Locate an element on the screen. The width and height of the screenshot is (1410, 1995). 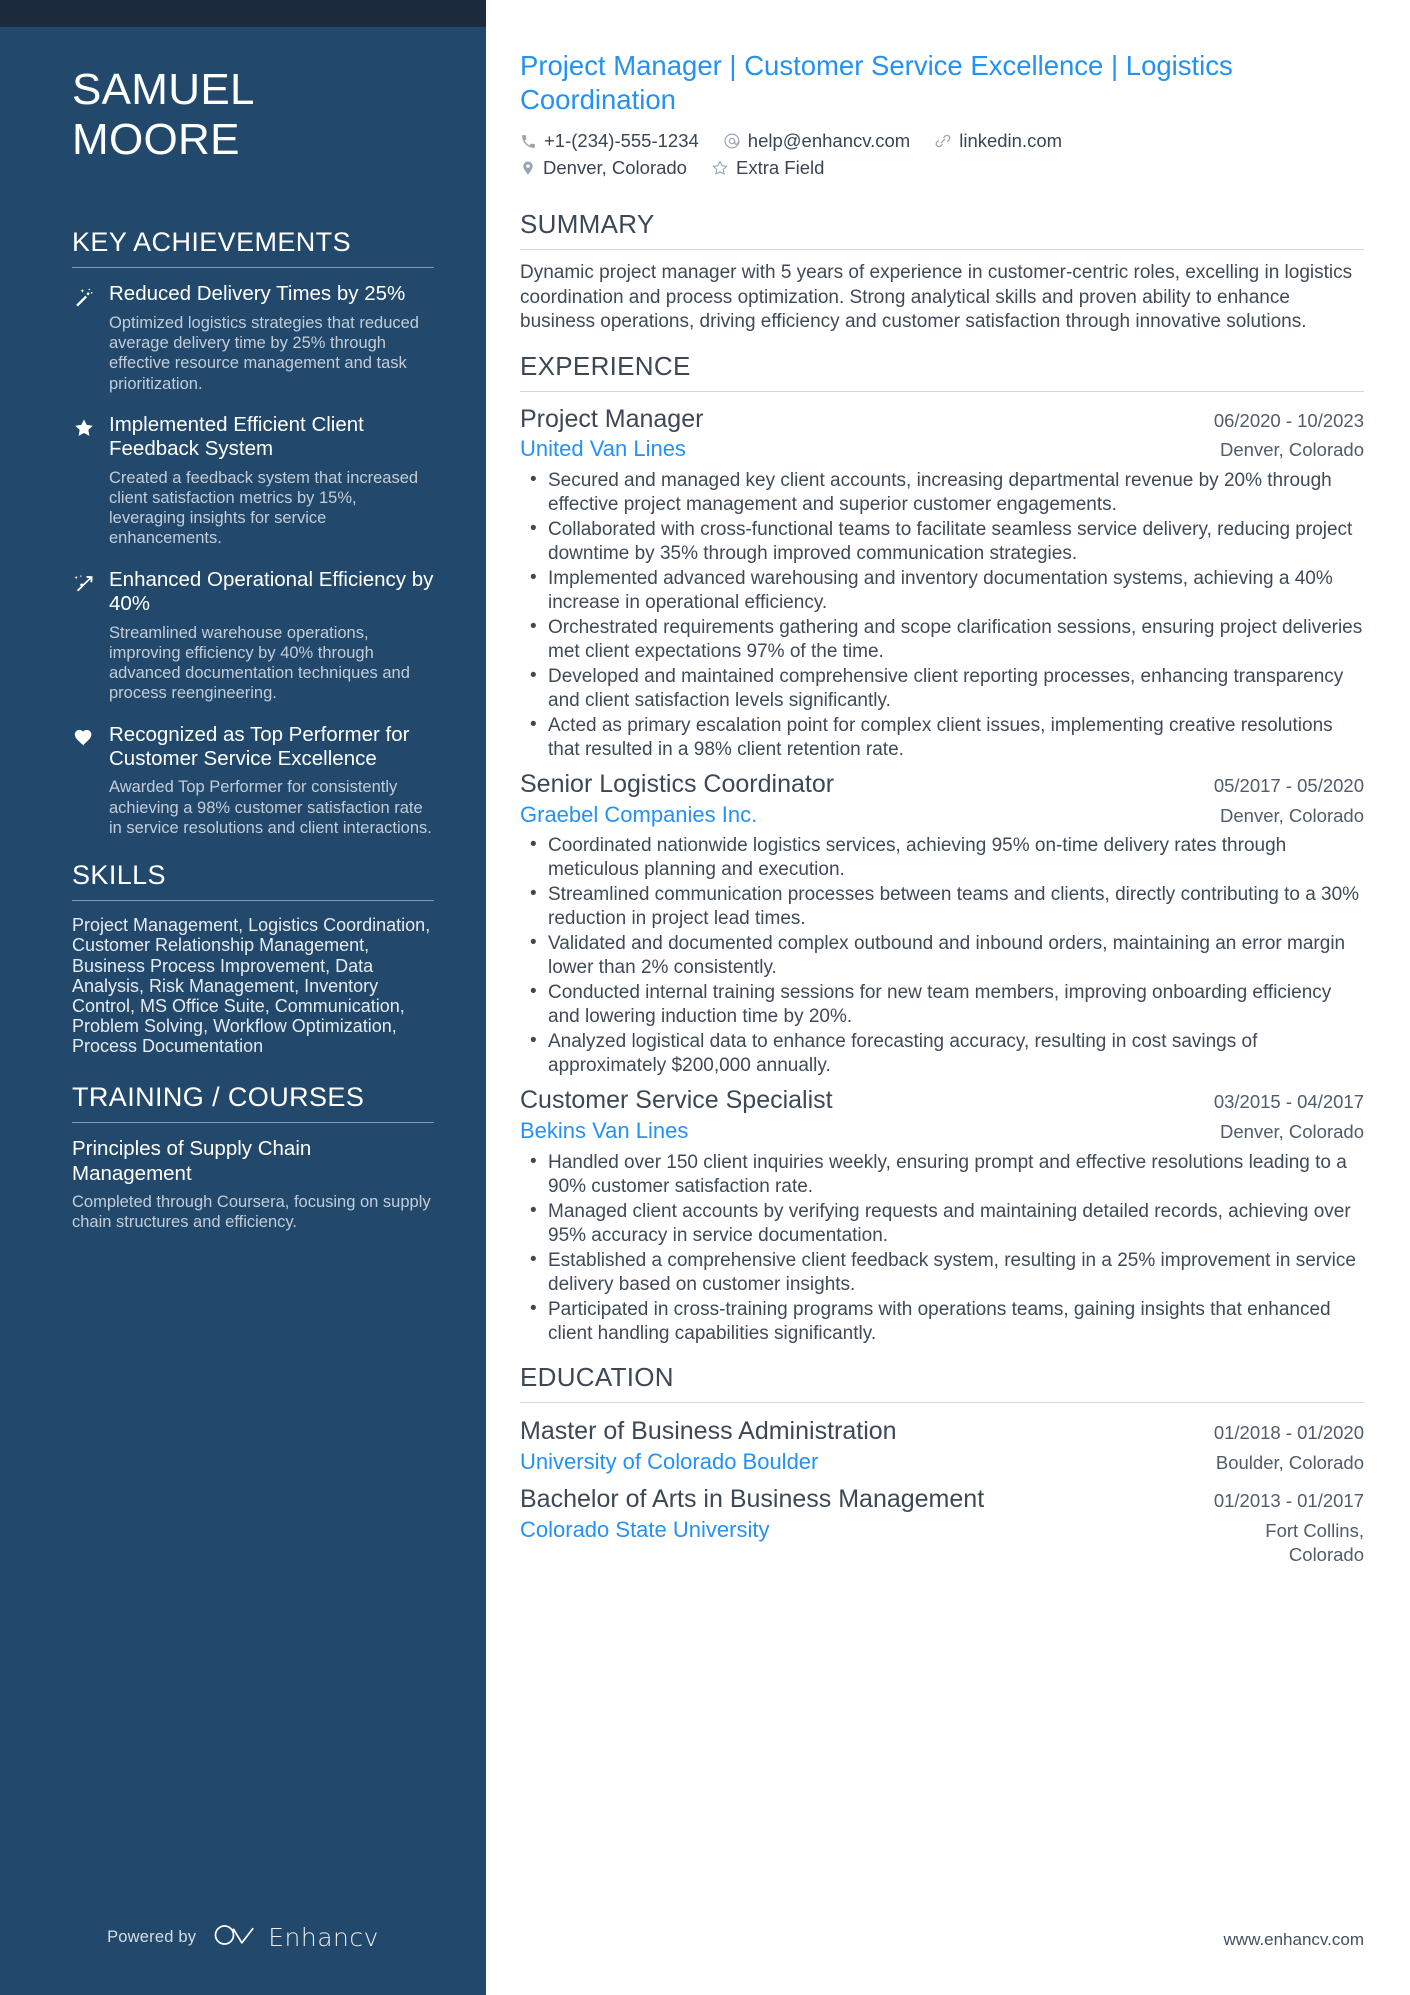
first-name: SAMUEL is located at coordinates (163, 89).